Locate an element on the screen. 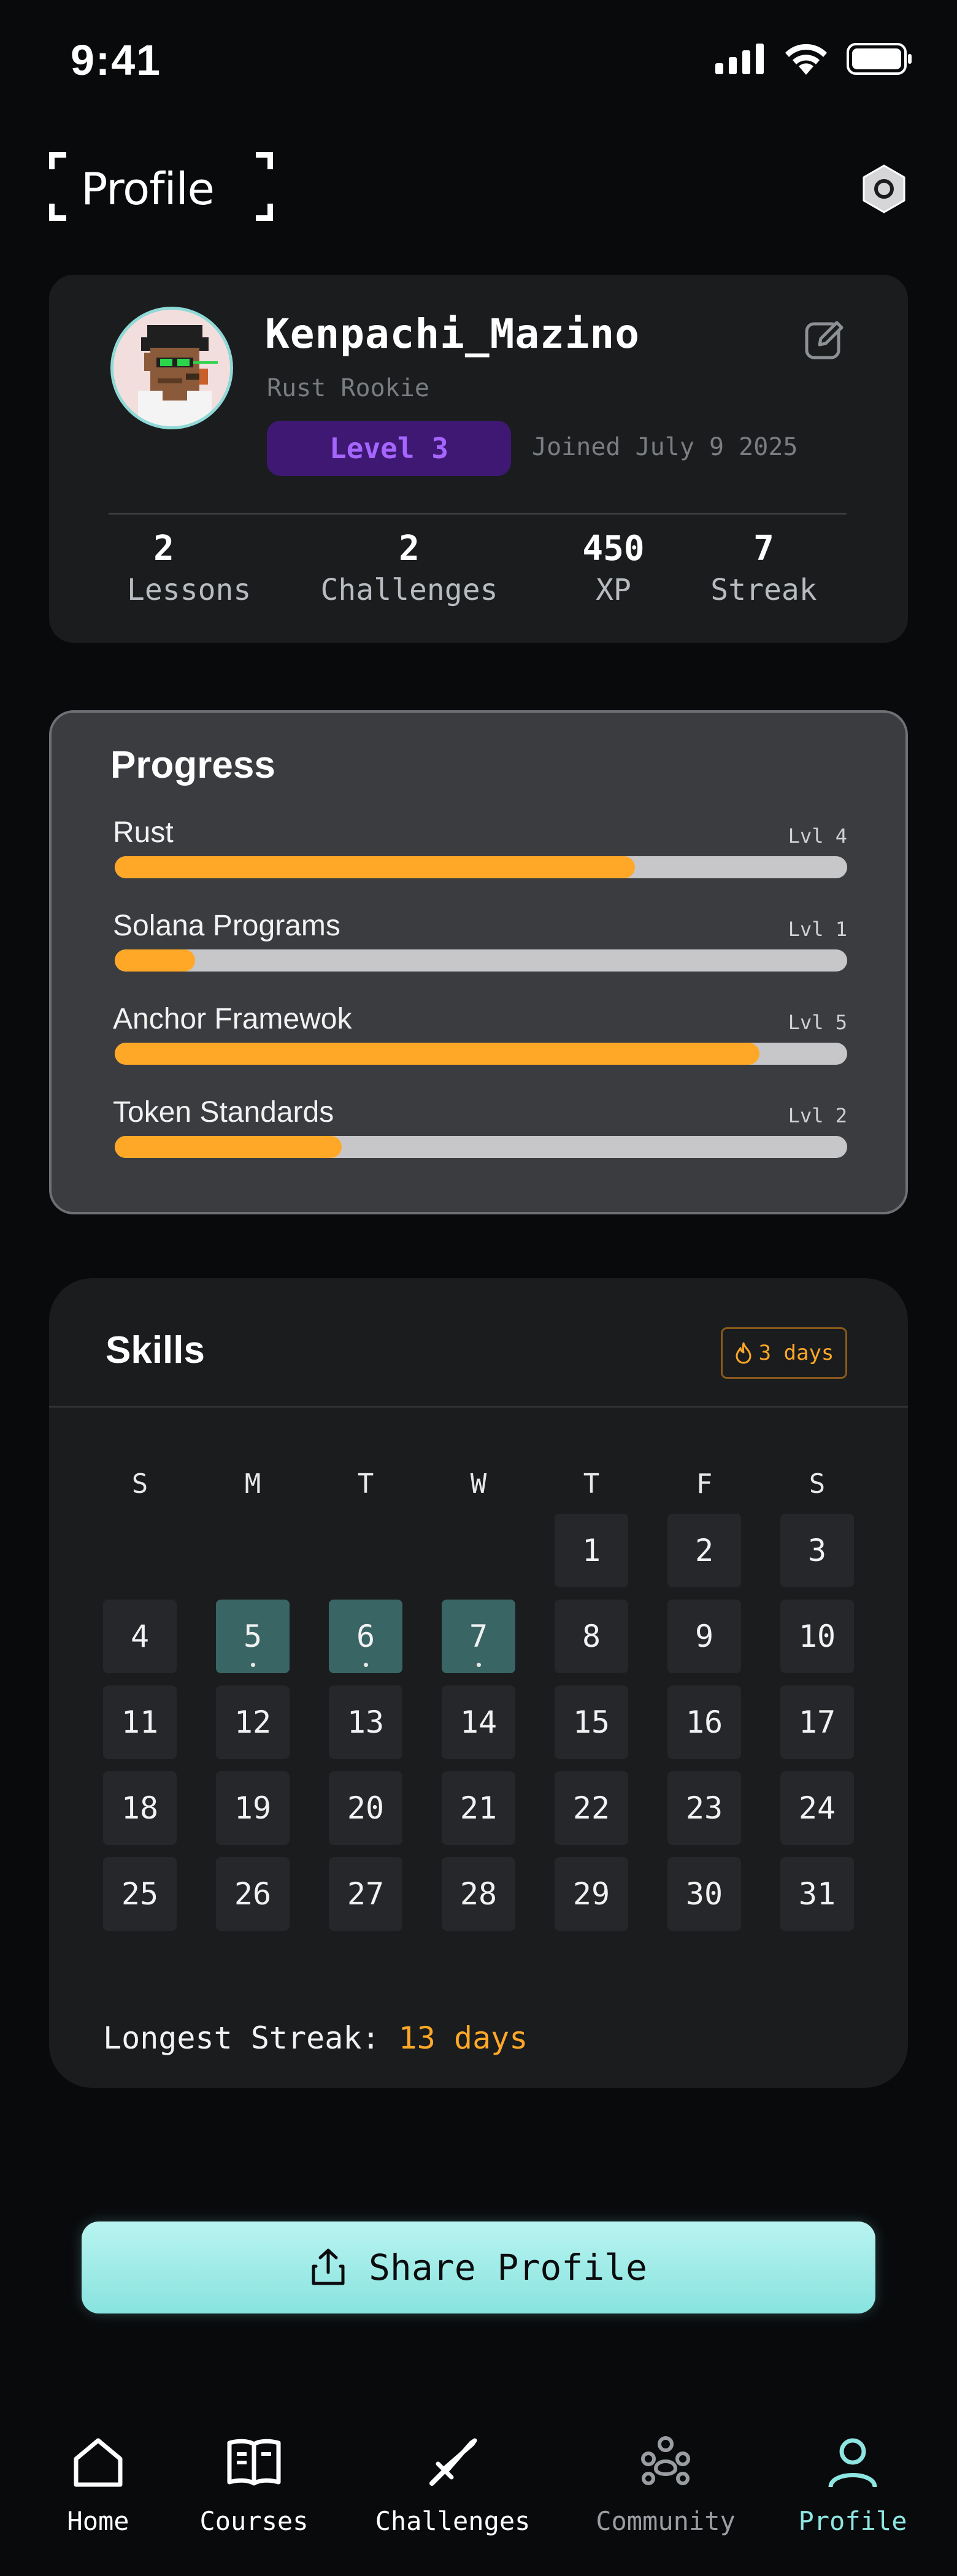  calendar-day-number: 6 is located at coordinates (365, 1636).